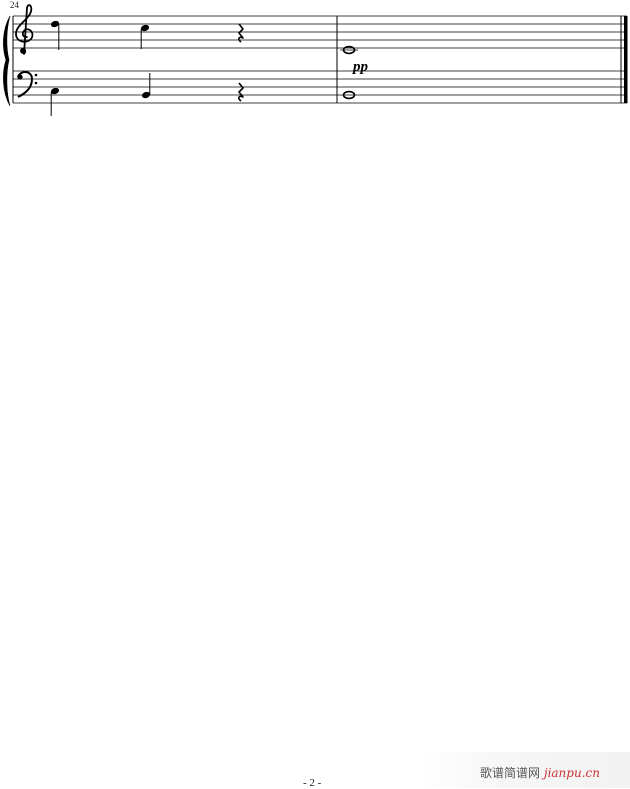 This screenshot has width=630, height=789. I want to click on bass-note-c3, so click(146, 86).